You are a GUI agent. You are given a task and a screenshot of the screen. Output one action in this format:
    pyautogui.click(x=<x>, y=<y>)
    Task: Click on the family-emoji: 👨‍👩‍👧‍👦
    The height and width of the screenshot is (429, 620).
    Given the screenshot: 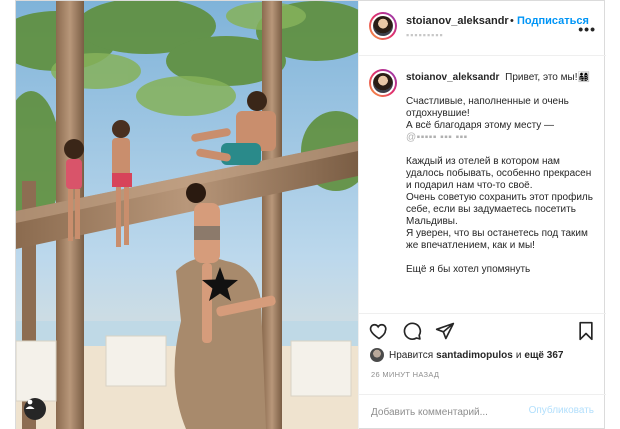 What is the action you would take?
    pyautogui.click(x=583, y=77)
    